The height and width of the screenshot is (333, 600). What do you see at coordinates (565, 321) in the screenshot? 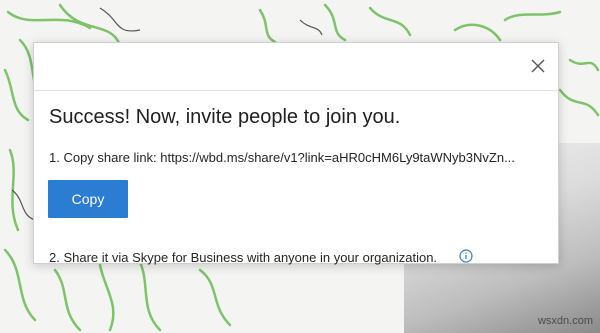
I see `watermark: wsxdn.com` at bounding box center [565, 321].